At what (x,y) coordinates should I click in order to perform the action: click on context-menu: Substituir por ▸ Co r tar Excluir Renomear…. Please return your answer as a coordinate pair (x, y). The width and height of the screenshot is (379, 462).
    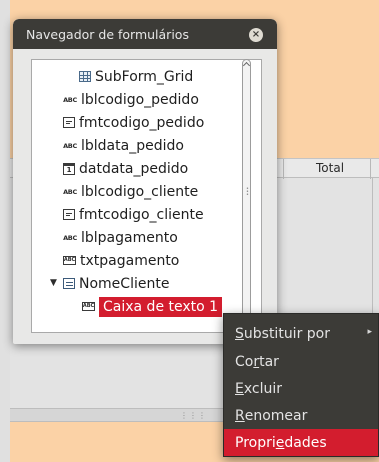
    Looking at the image, I should click on (301, 385).